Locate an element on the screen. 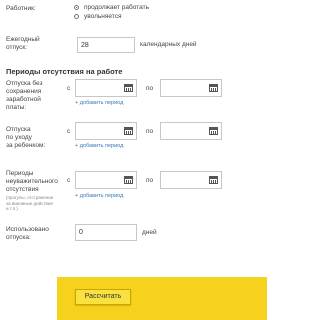 The height and width of the screenshot is (320, 320). childcare-leave-to-label: по is located at coordinates (150, 131).